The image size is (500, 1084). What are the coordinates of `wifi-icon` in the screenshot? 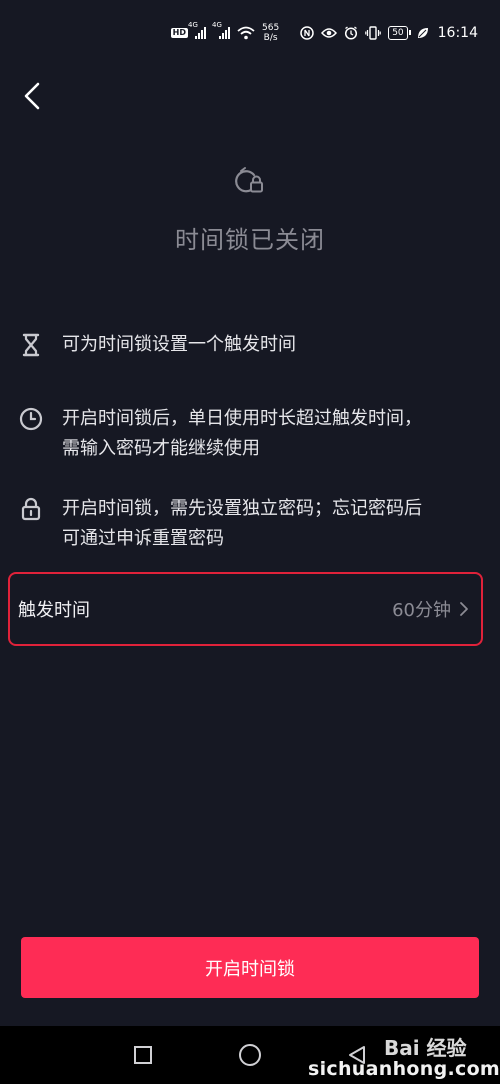 It's located at (246, 33).